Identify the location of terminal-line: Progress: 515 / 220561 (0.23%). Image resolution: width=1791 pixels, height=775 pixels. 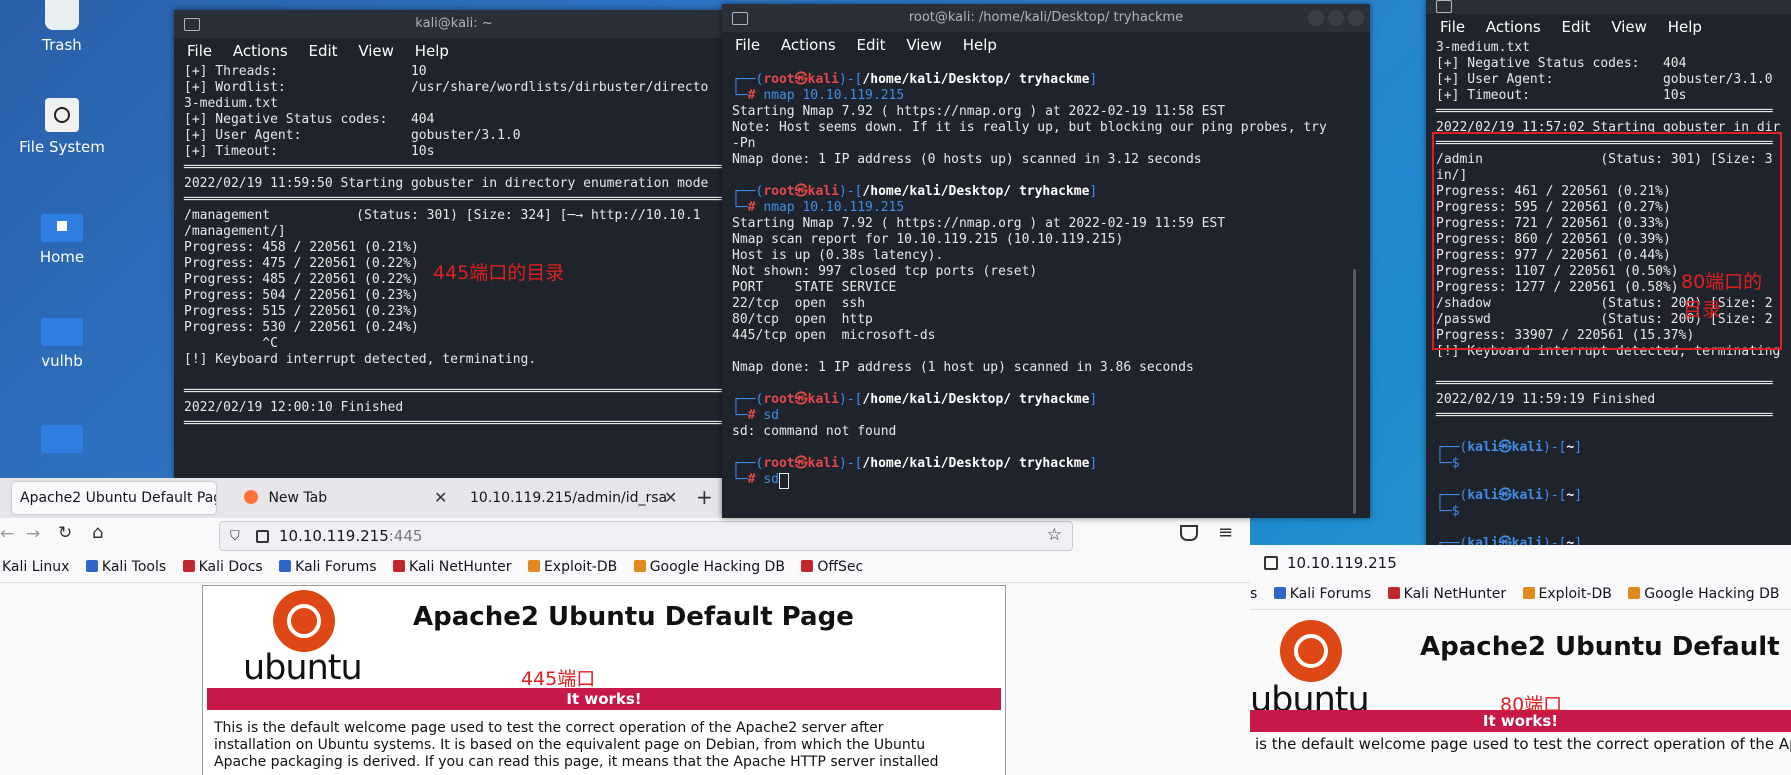
(301, 311).